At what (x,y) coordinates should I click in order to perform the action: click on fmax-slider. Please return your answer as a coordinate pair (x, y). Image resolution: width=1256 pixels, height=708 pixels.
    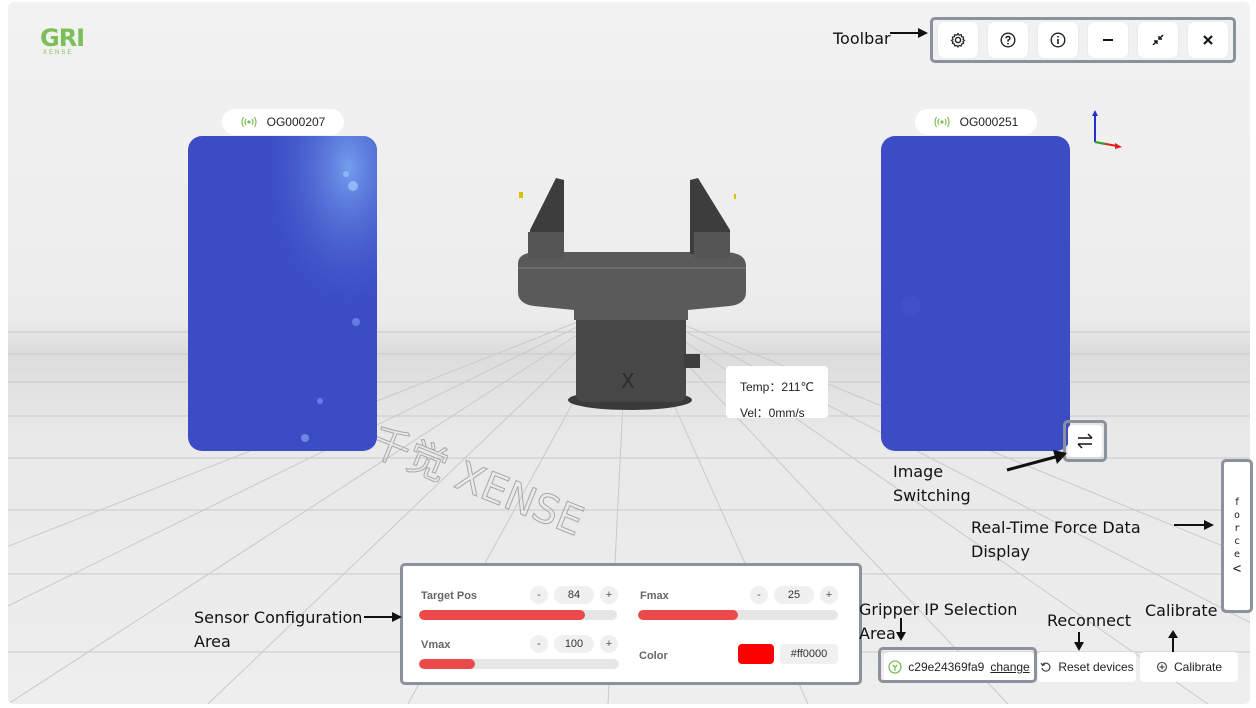
    Looking at the image, I should click on (738, 615).